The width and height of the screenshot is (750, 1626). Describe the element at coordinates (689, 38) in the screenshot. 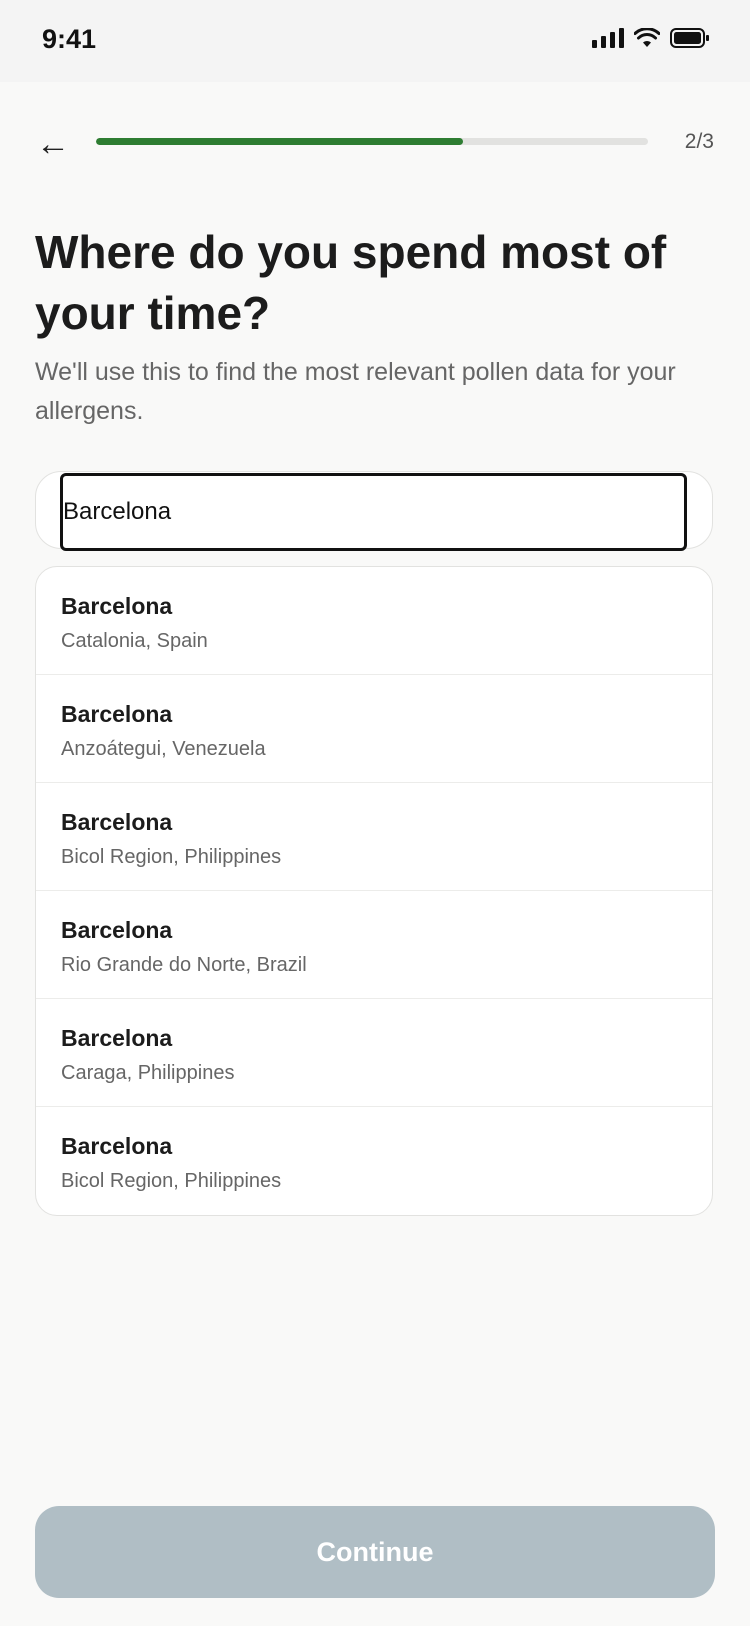

I see `battery-icon` at that location.